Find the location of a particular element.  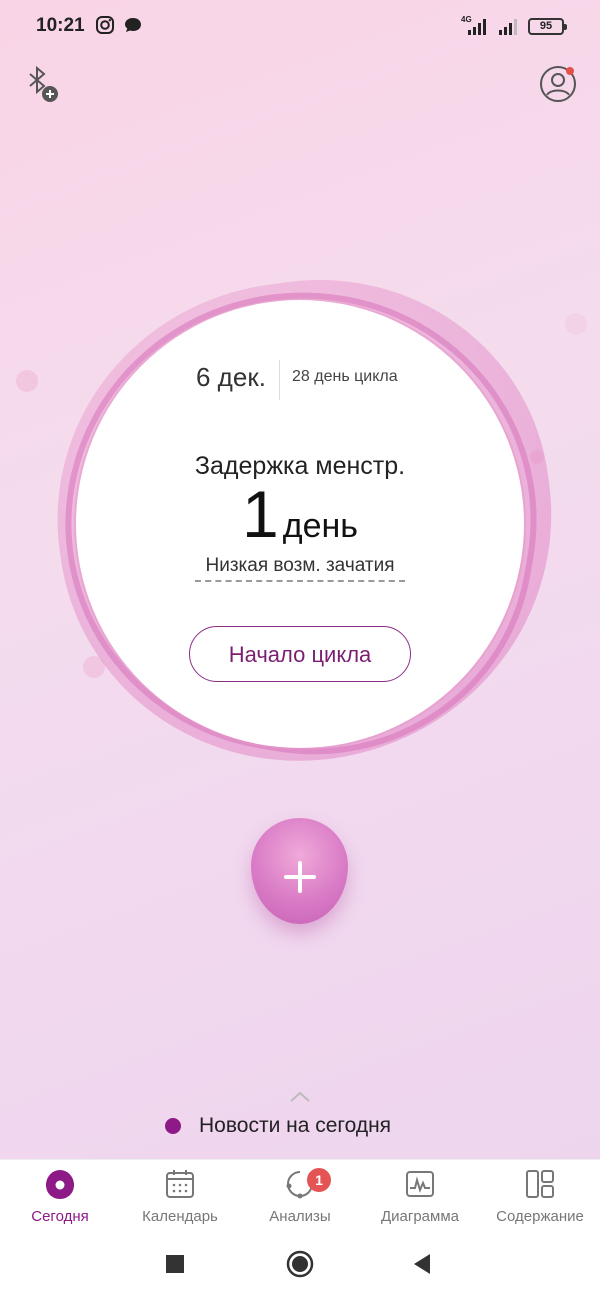

chart-icon is located at coordinates (420, 1184).